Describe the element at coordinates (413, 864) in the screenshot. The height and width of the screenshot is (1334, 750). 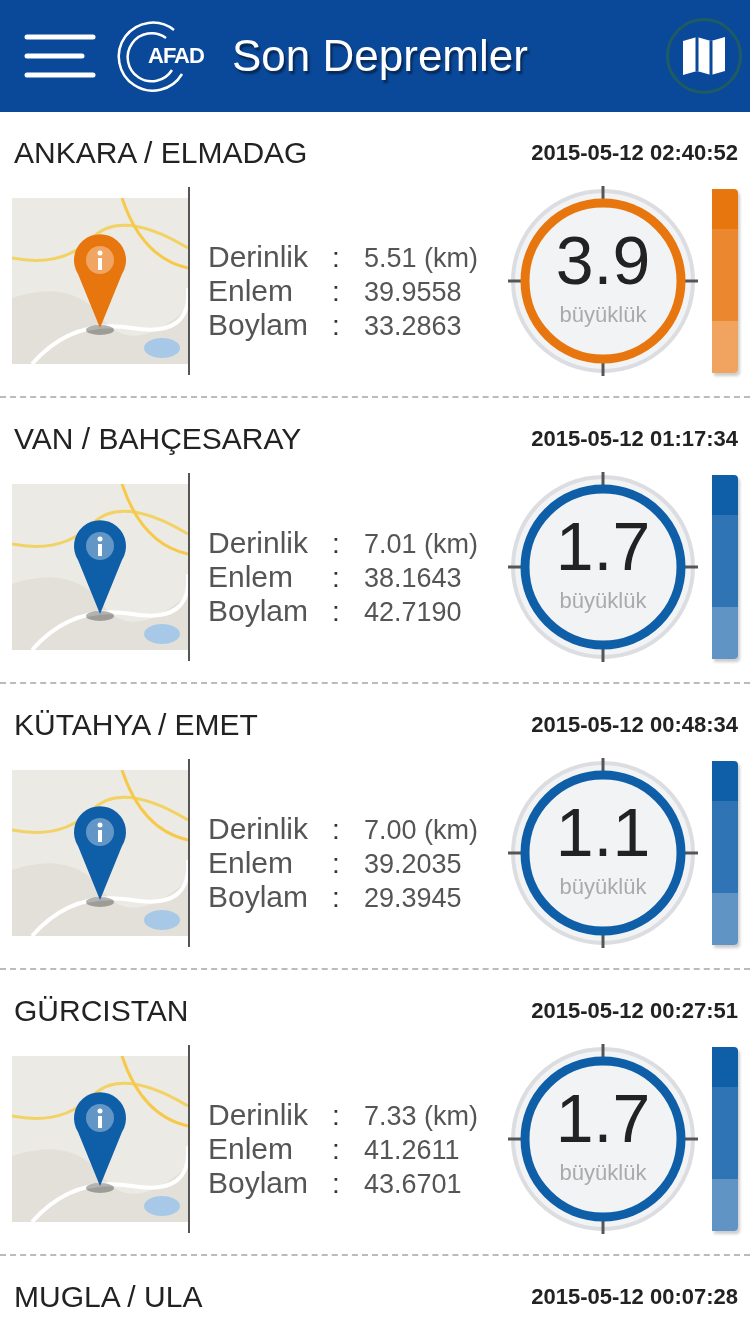
I see `field-value: 39.2035` at that location.